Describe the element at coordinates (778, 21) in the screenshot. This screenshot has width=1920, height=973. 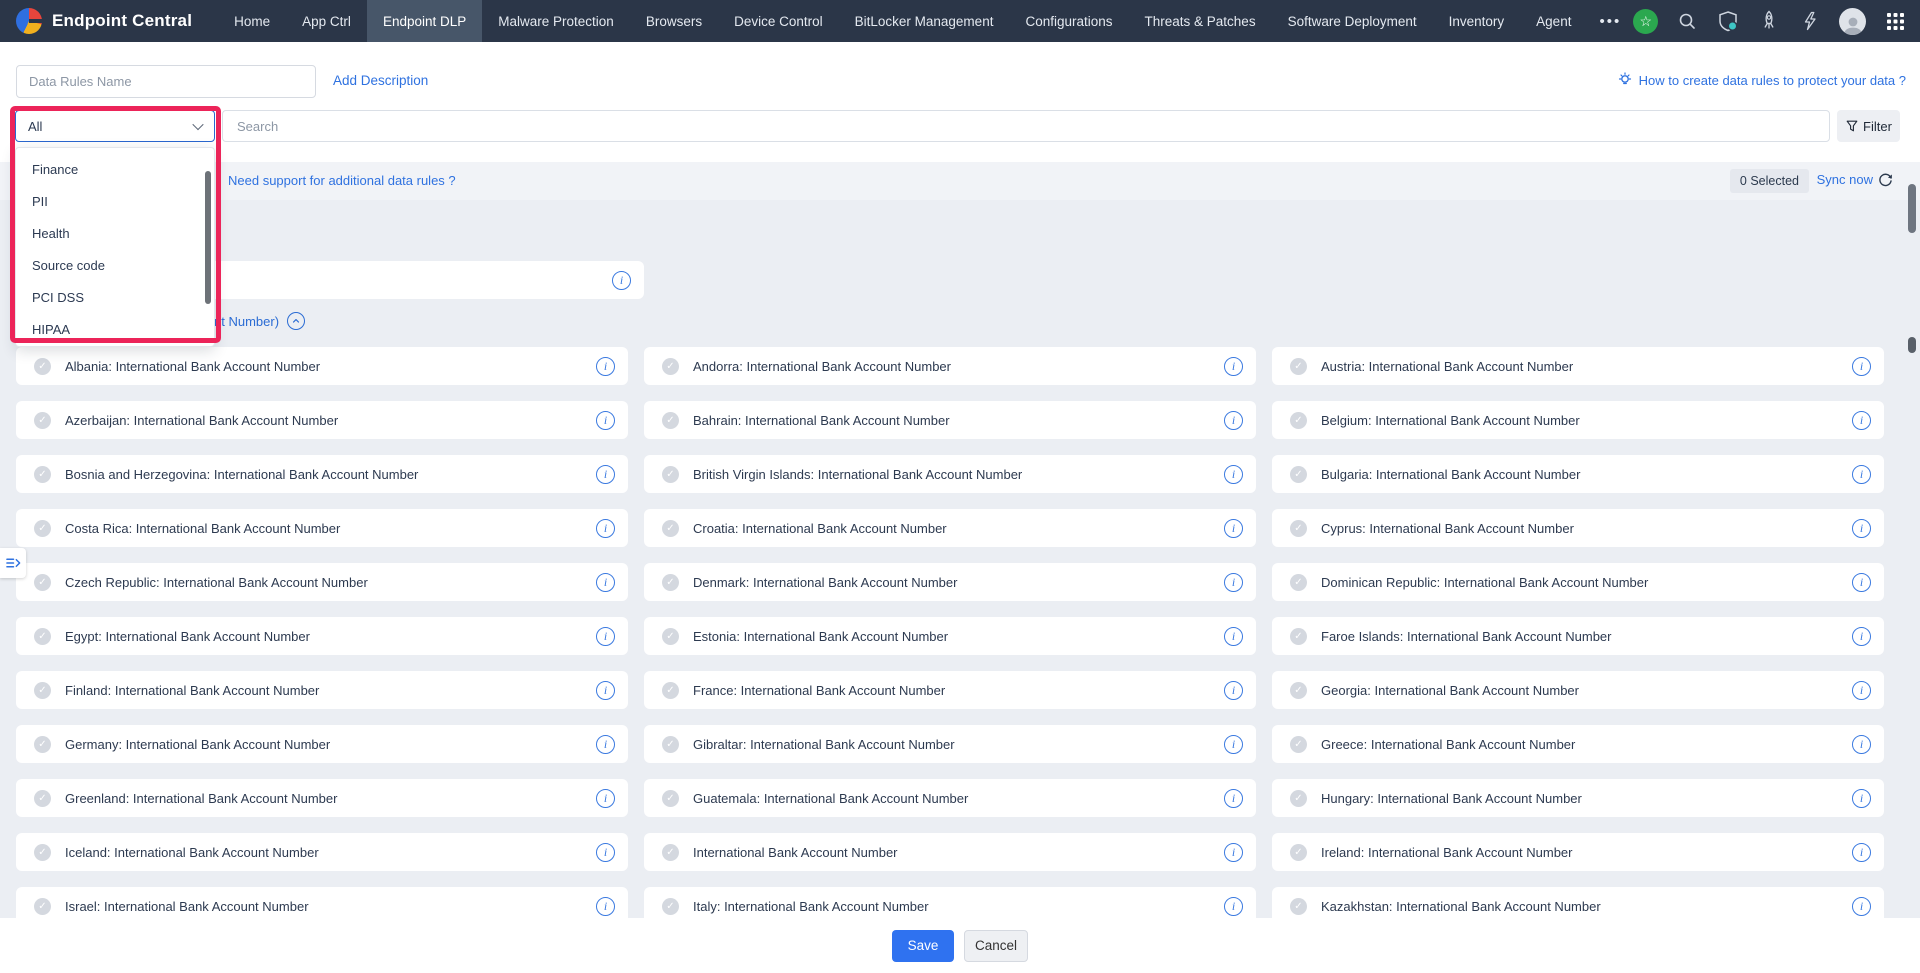
I see `nav-tab-device-control: Device Control` at that location.